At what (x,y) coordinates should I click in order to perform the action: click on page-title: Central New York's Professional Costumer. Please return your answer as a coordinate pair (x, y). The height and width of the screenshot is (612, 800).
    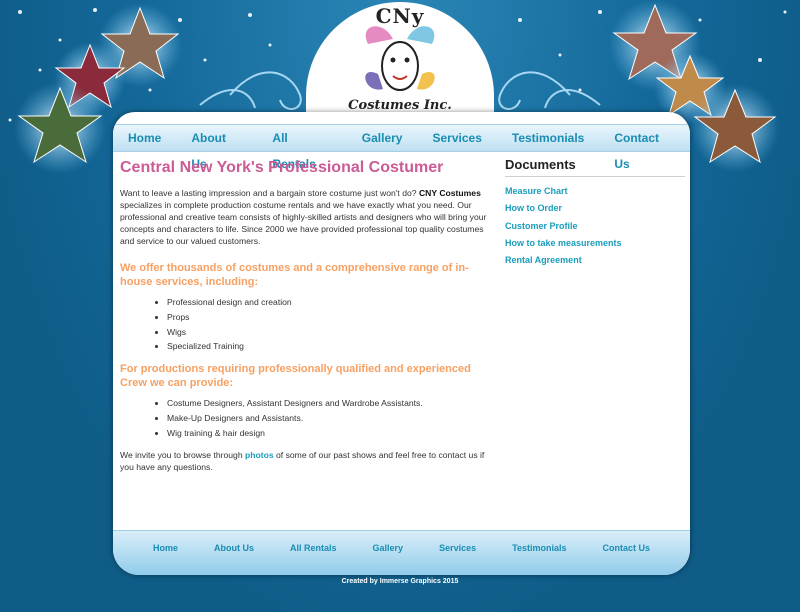
    Looking at the image, I should click on (282, 167).